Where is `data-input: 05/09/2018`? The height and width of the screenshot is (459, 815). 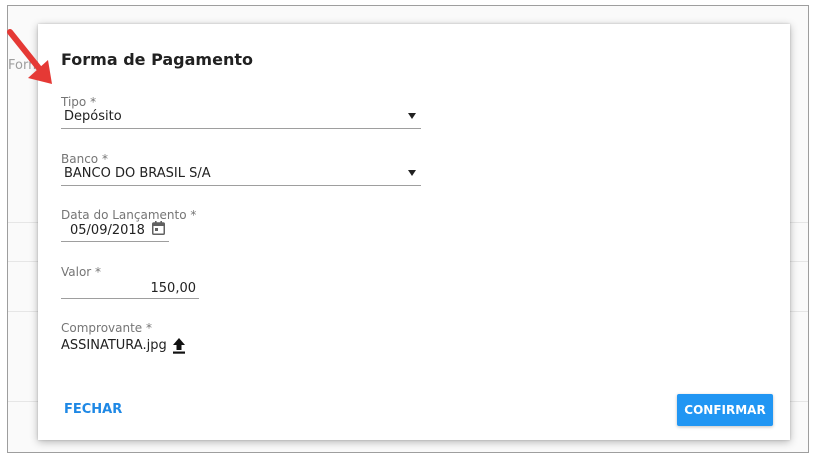 data-input: 05/09/2018 is located at coordinates (115, 231).